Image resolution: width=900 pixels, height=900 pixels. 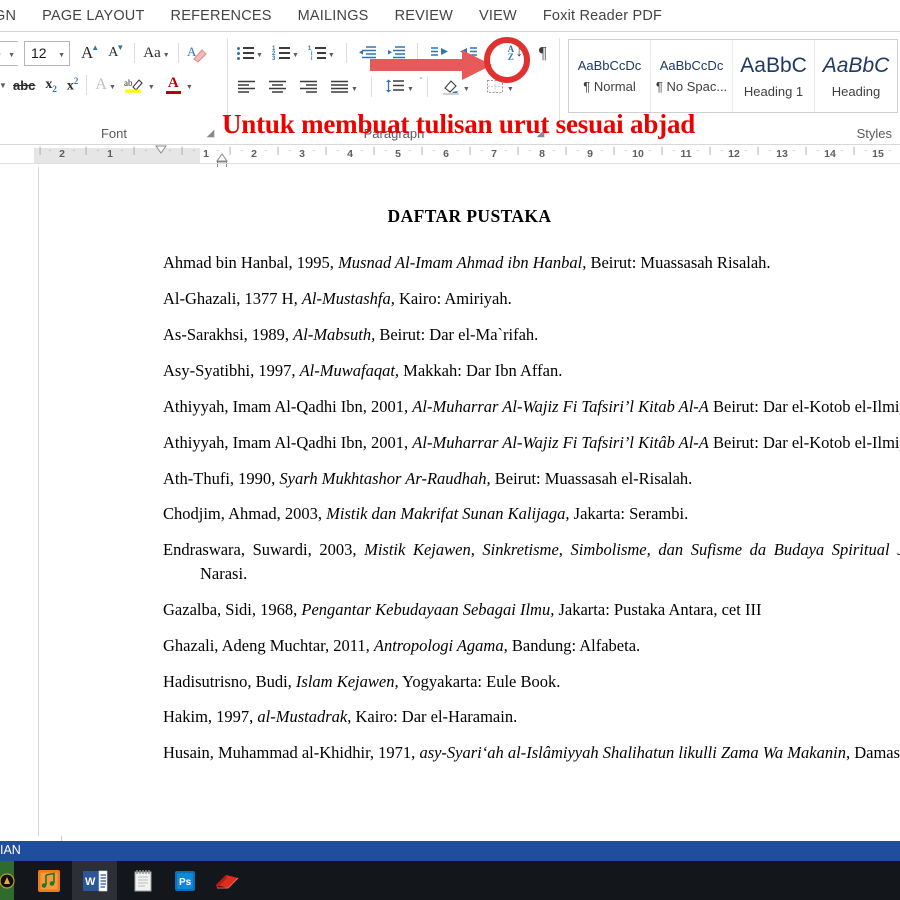 What do you see at coordinates (399, 87) in the screenshot?
I see `line-spacing-icon: ▼` at bounding box center [399, 87].